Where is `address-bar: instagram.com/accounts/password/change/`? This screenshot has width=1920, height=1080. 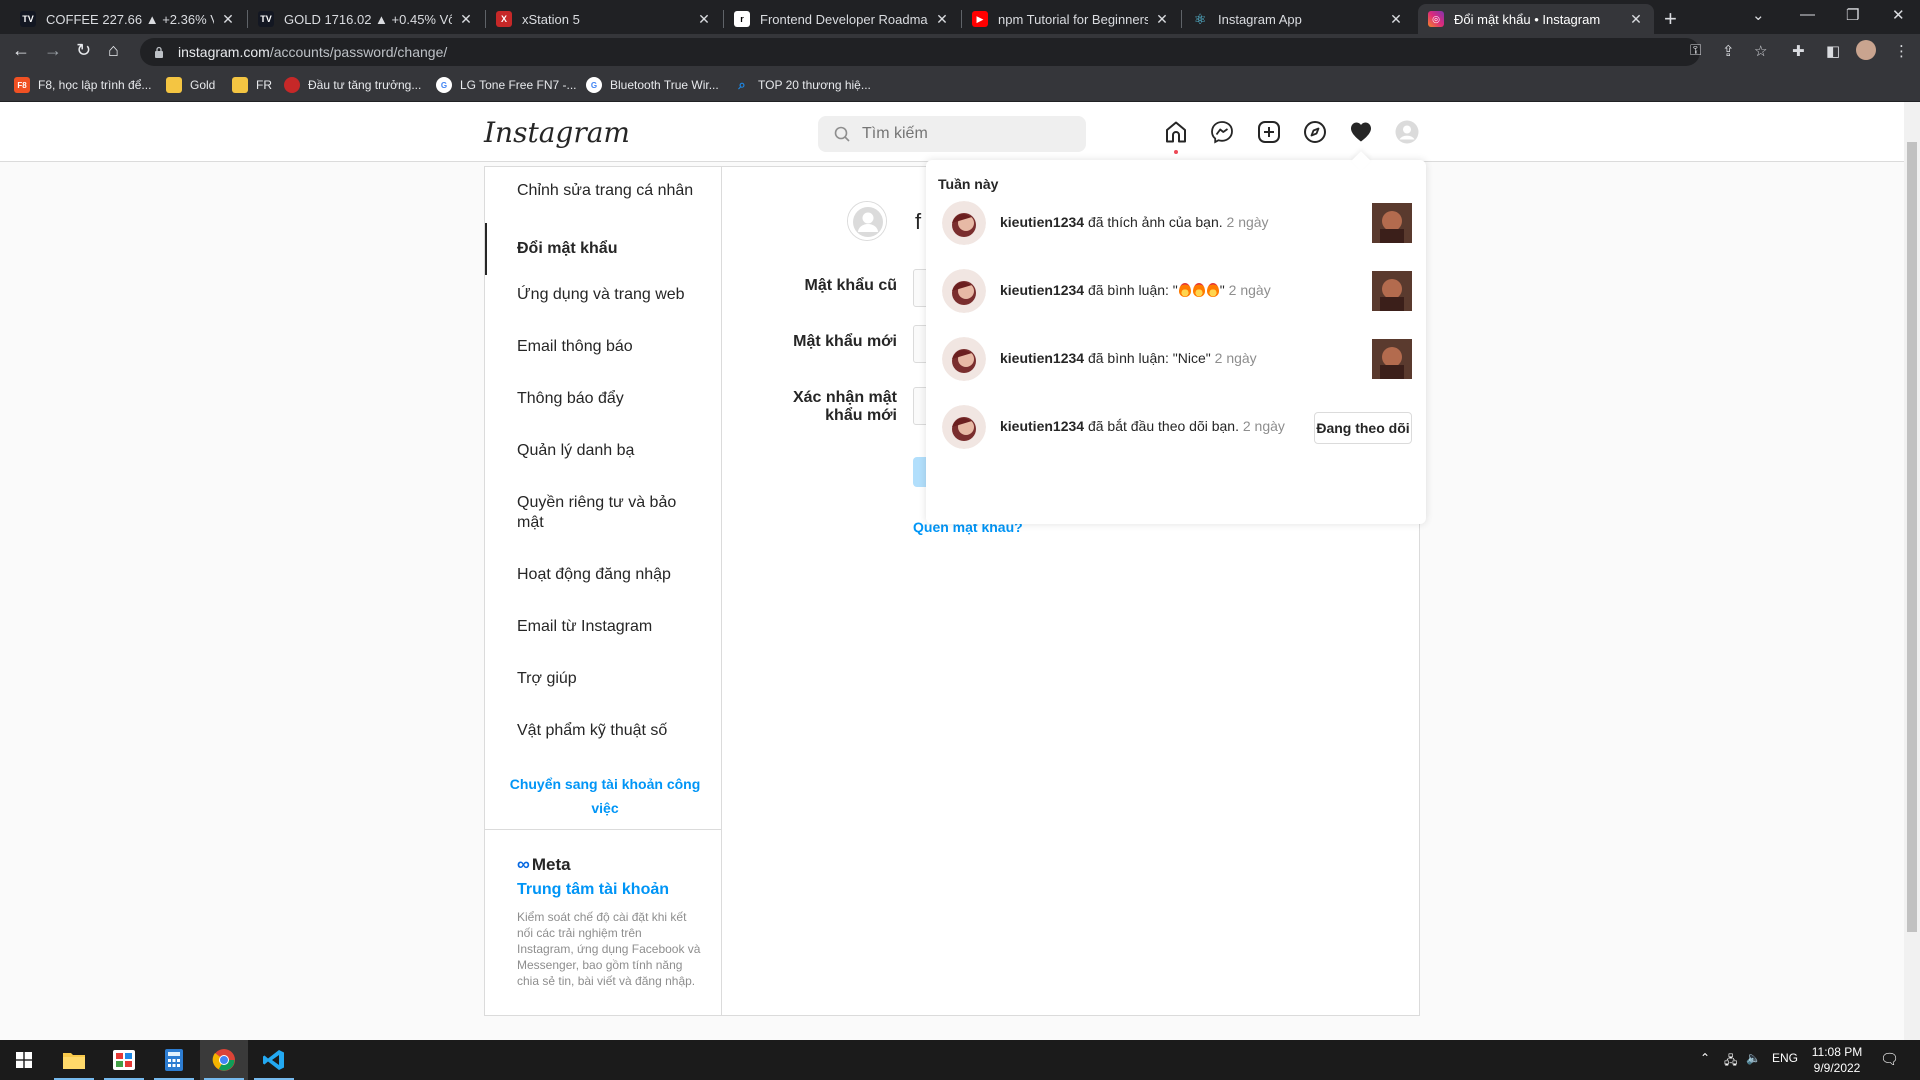 address-bar: instagram.com/accounts/password/change/ is located at coordinates (920, 52).